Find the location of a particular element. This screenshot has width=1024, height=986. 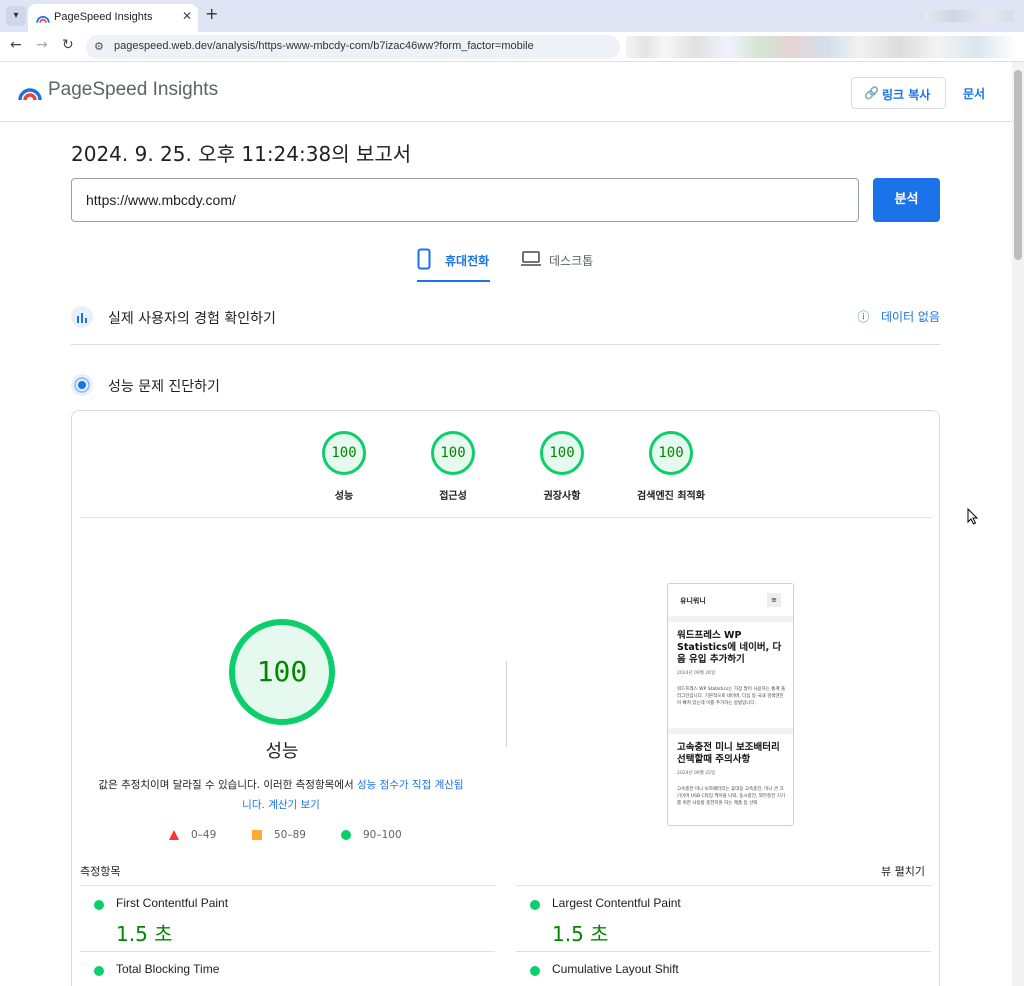

score-gauge-best-practices: 100 권장사항 is located at coordinates (562, 466).